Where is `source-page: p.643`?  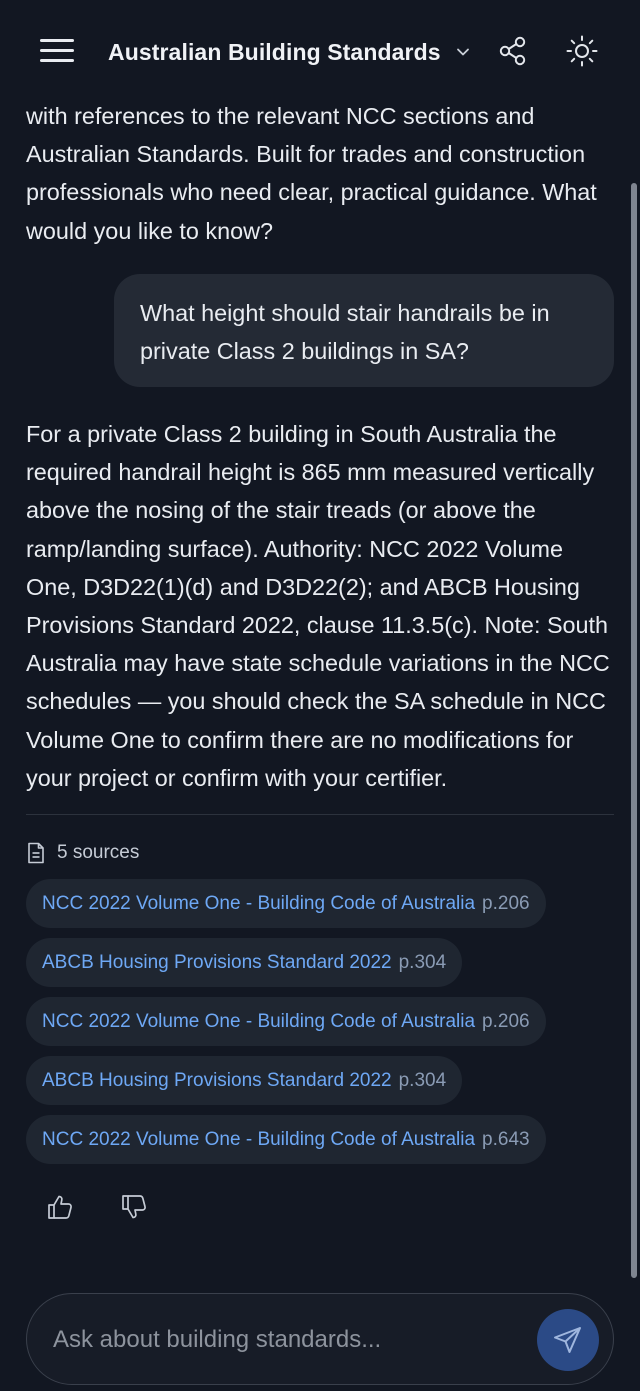
source-page: p.643 is located at coordinates (506, 1139).